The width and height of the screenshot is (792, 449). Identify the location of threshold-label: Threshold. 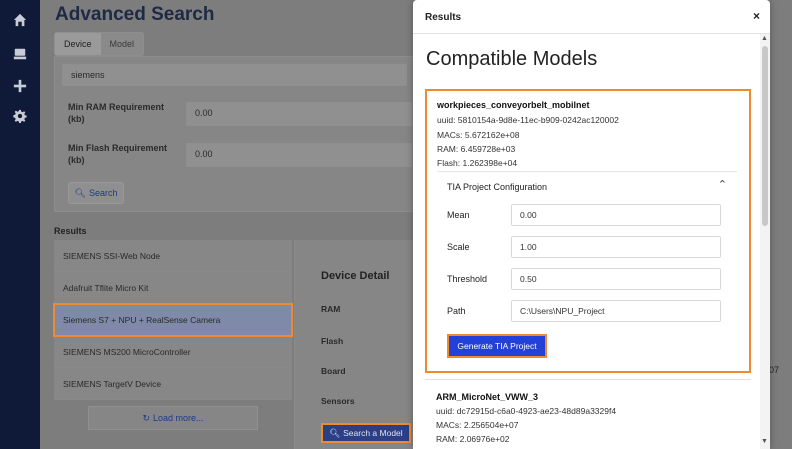
(467, 279).